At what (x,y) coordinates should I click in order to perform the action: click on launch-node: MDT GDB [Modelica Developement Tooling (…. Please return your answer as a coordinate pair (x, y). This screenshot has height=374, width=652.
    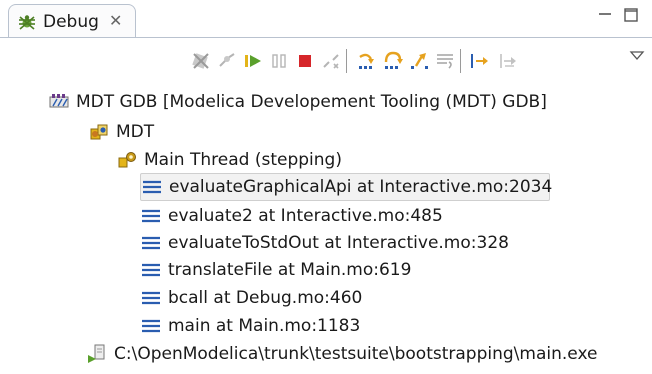
    Looking at the image, I should click on (297, 102).